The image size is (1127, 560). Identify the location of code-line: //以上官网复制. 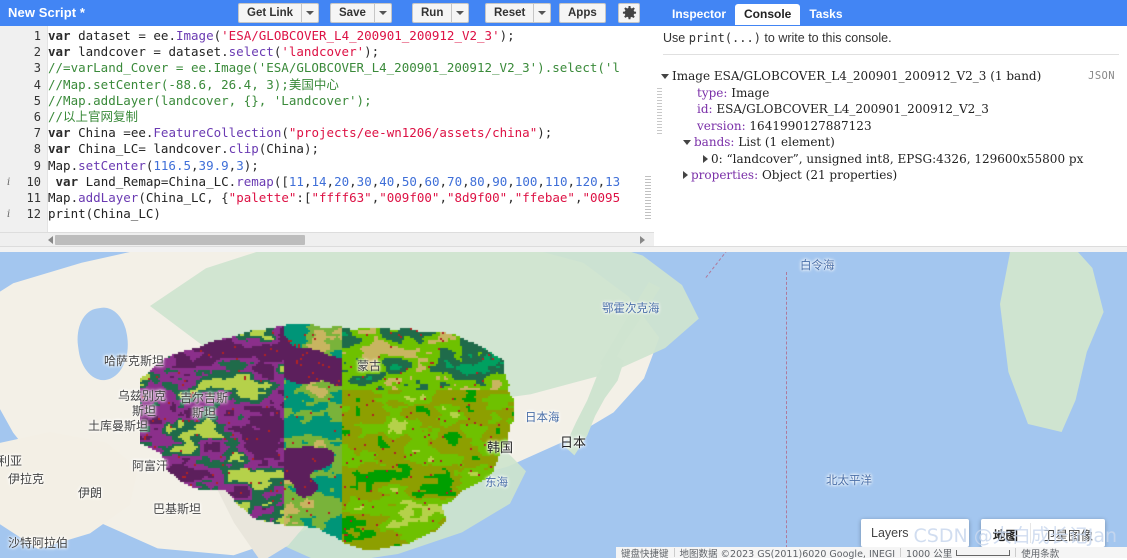
(334, 117).